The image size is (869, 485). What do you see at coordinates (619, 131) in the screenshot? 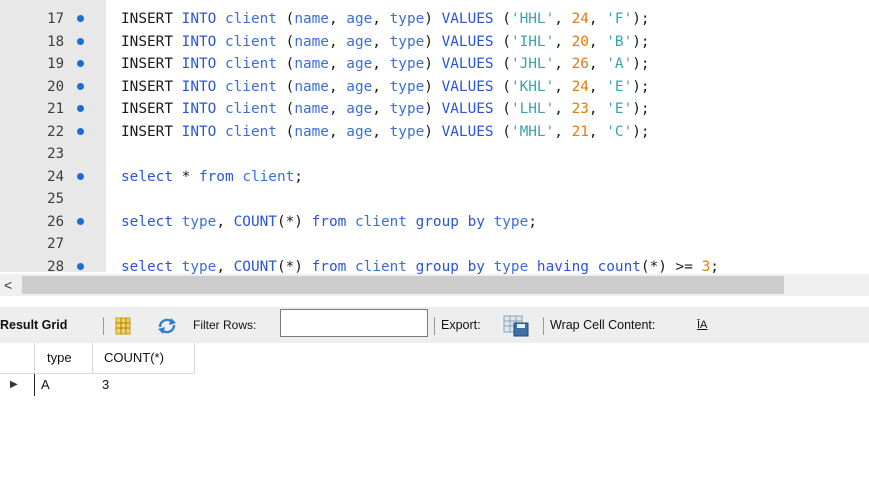
I see `code-token: 'C'` at bounding box center [619, 131].